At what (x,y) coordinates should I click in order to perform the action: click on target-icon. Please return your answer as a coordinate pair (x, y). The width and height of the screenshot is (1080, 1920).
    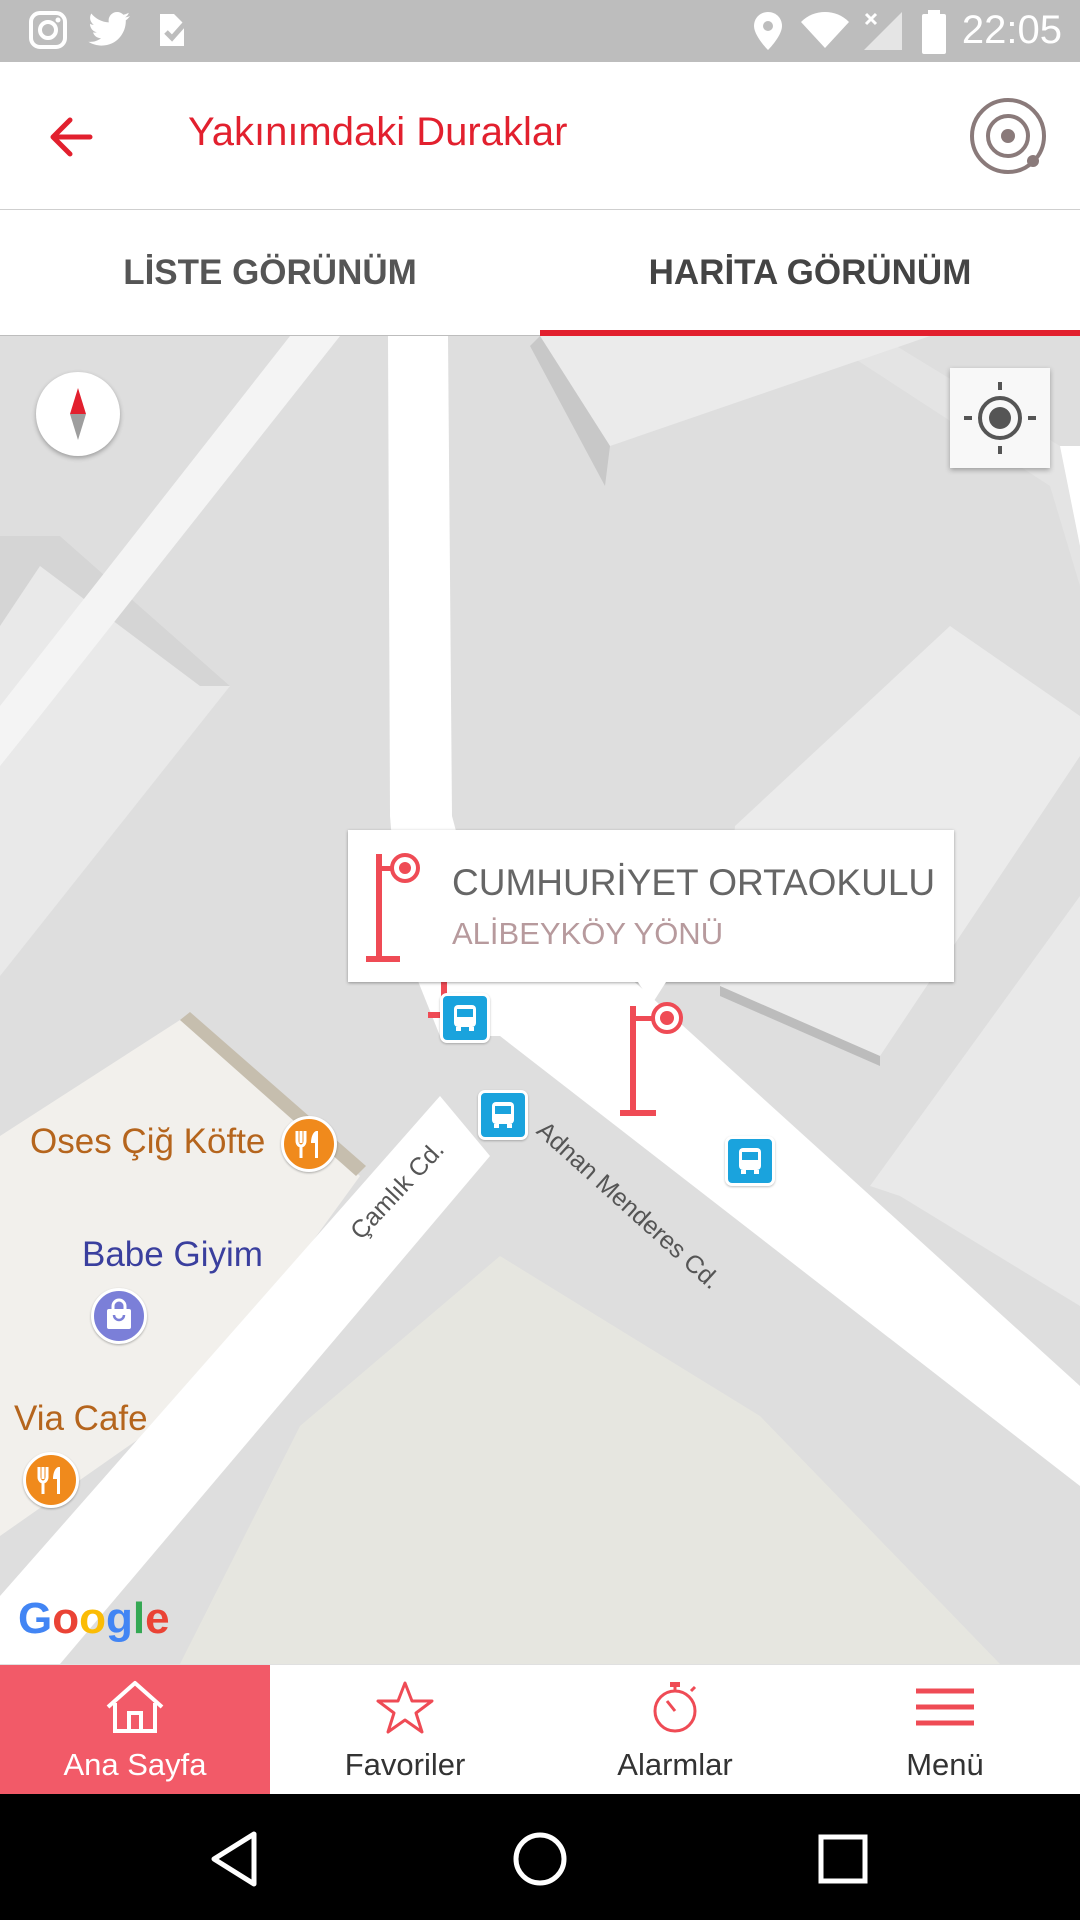
    Looking at the image, I should click on (1008, 136).